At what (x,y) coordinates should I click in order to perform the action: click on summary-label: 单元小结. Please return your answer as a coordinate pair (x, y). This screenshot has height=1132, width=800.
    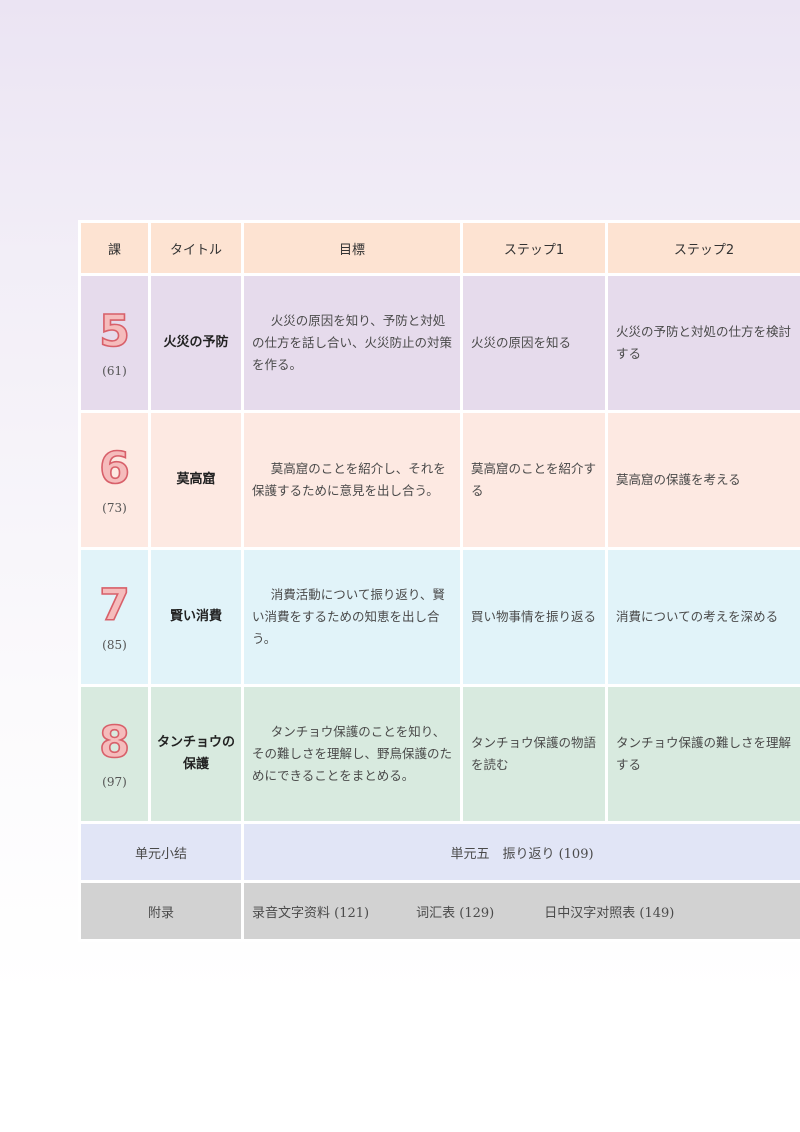
    Looking at the image, I should click on (161, 852).